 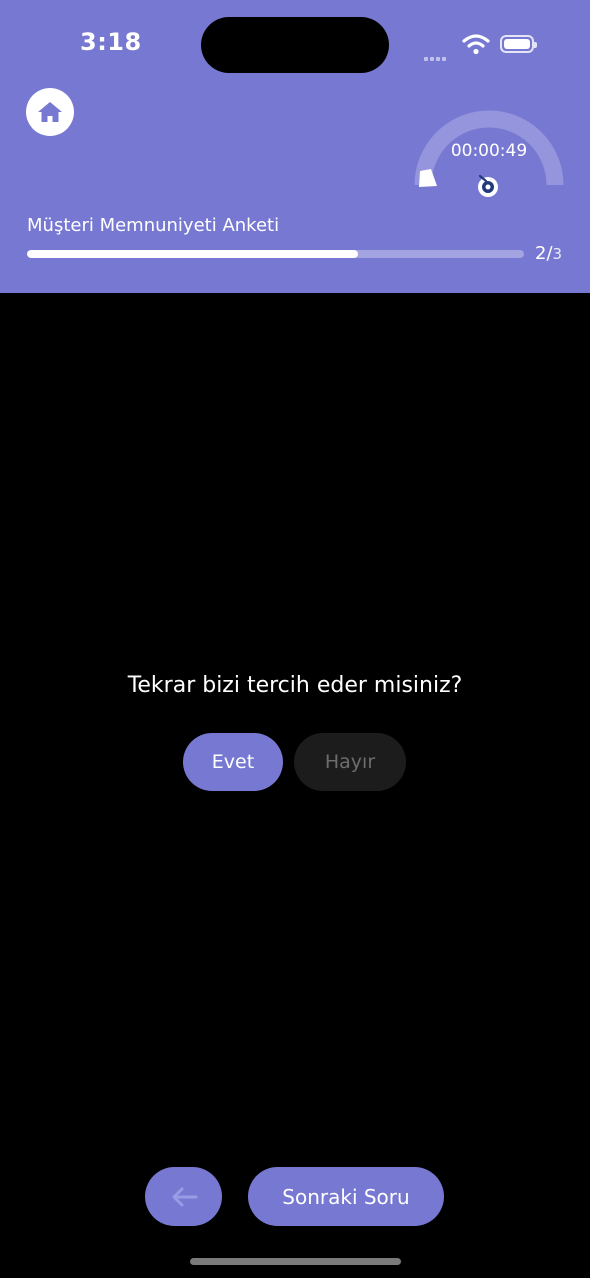 I want to click on progress-bar, so click(x=275, y=254).